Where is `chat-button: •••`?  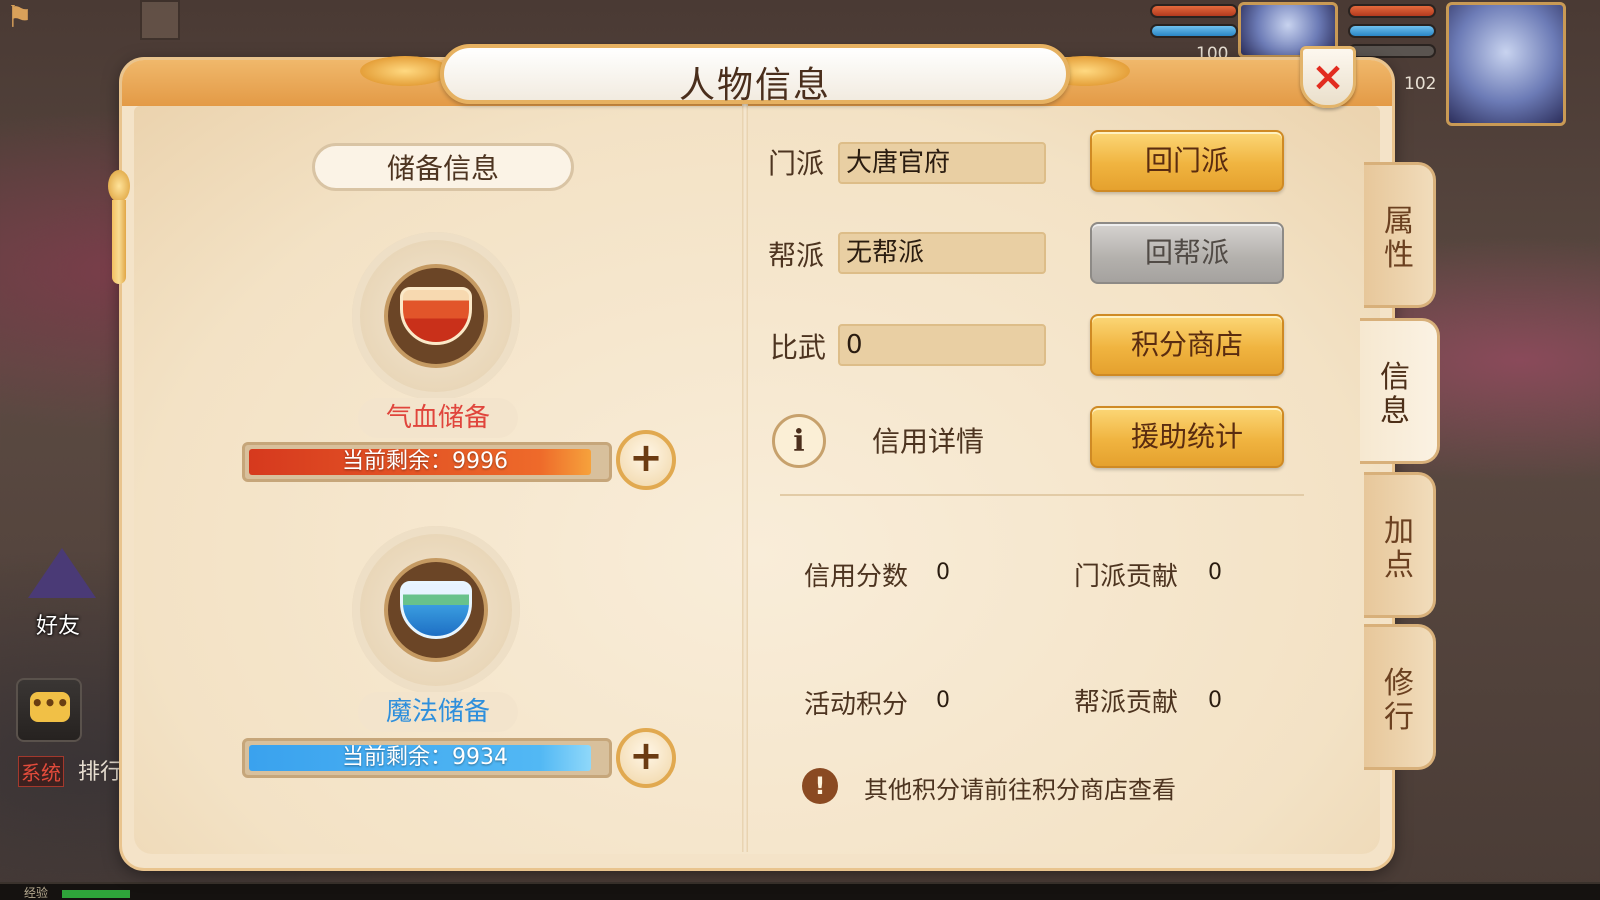
chat-button: ••• is located at coordinates (49, 710).